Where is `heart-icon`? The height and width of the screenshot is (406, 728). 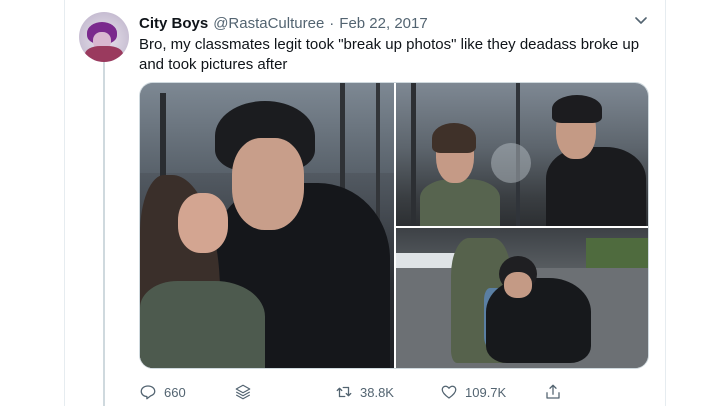 heart-icon is located at coordinates (449, 392).